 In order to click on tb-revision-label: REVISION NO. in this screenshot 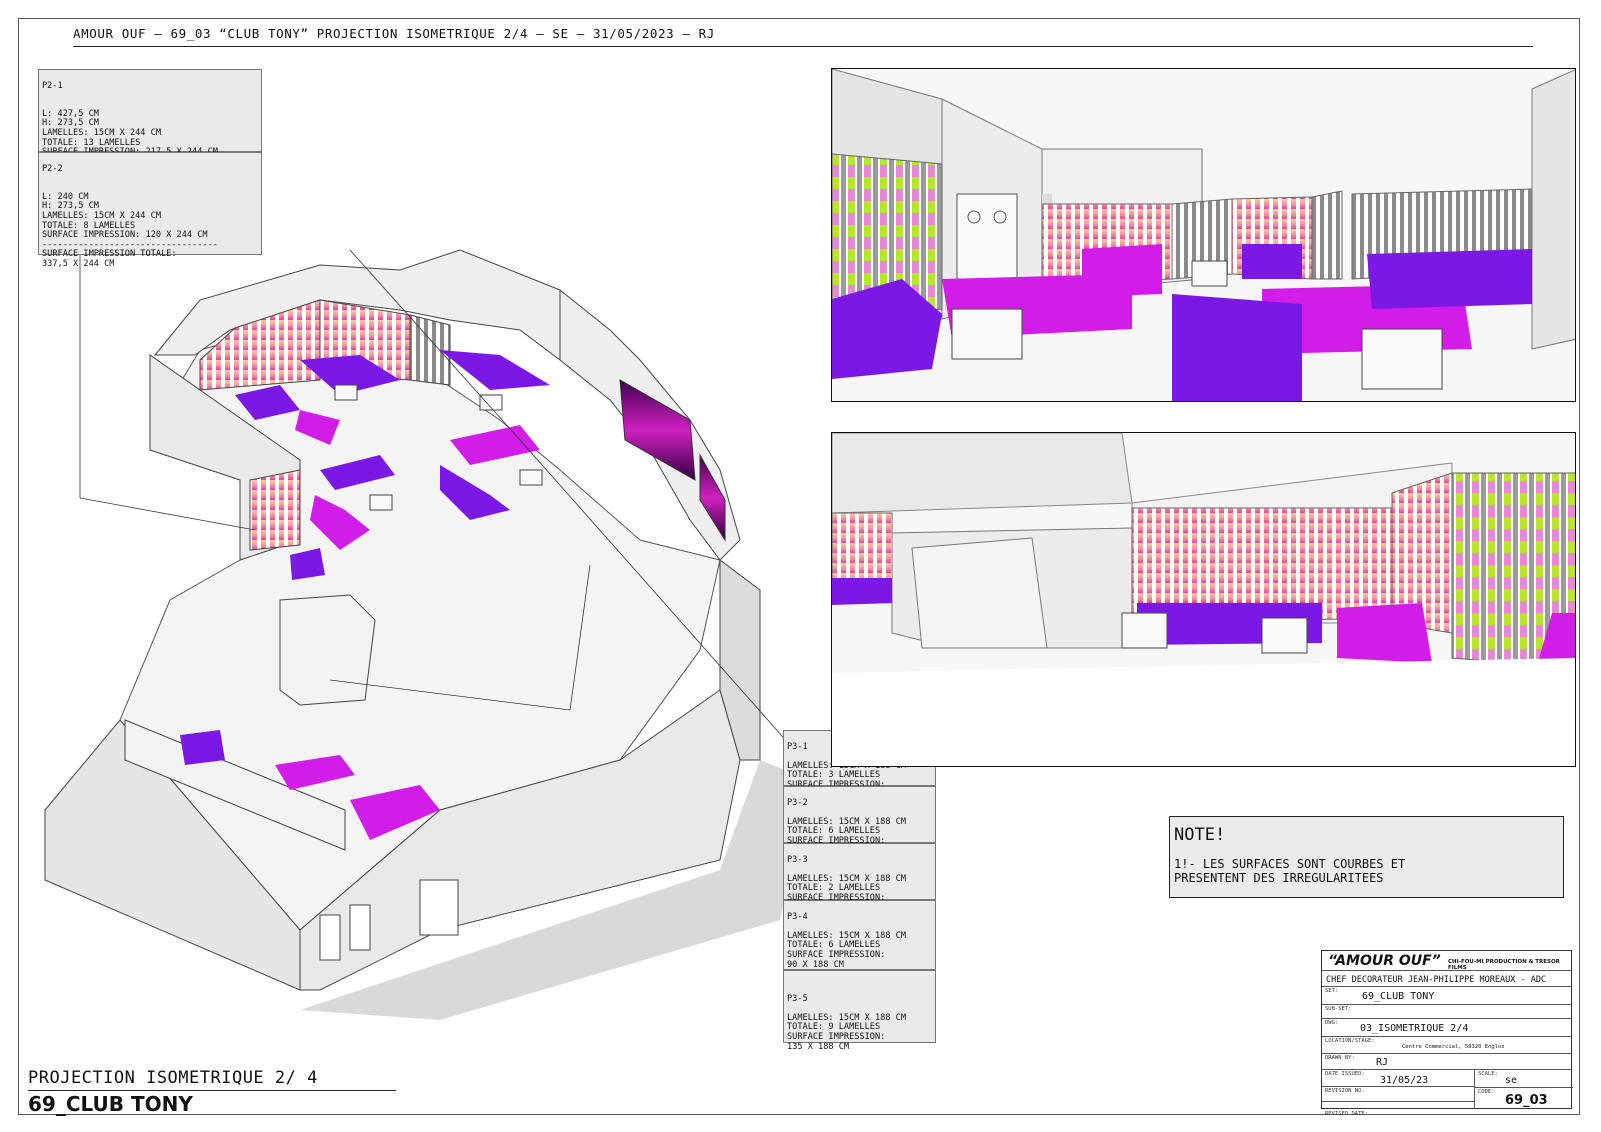, I will do `click(1345, 1091)`.